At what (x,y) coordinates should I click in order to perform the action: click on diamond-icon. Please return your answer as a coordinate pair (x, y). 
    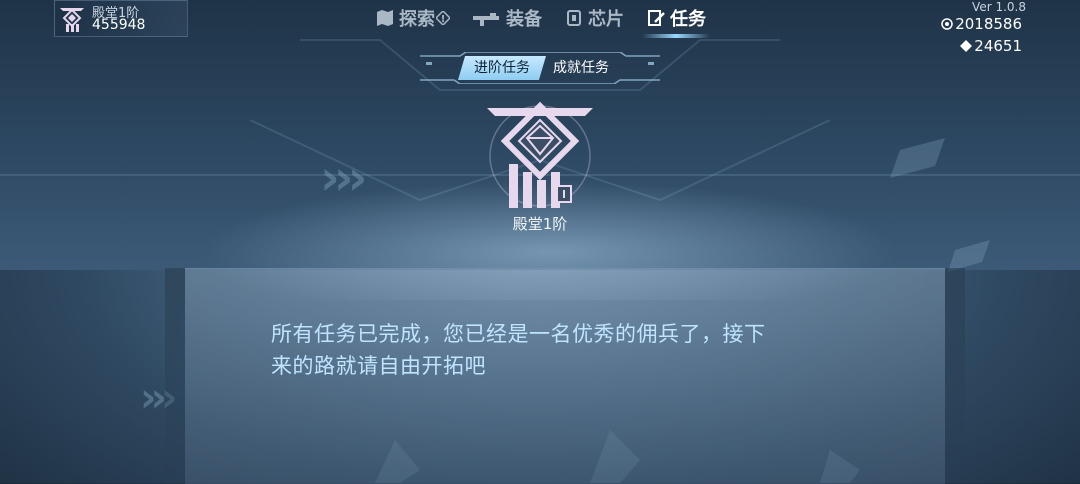
    Looking at the image, I should click on (966, 46).